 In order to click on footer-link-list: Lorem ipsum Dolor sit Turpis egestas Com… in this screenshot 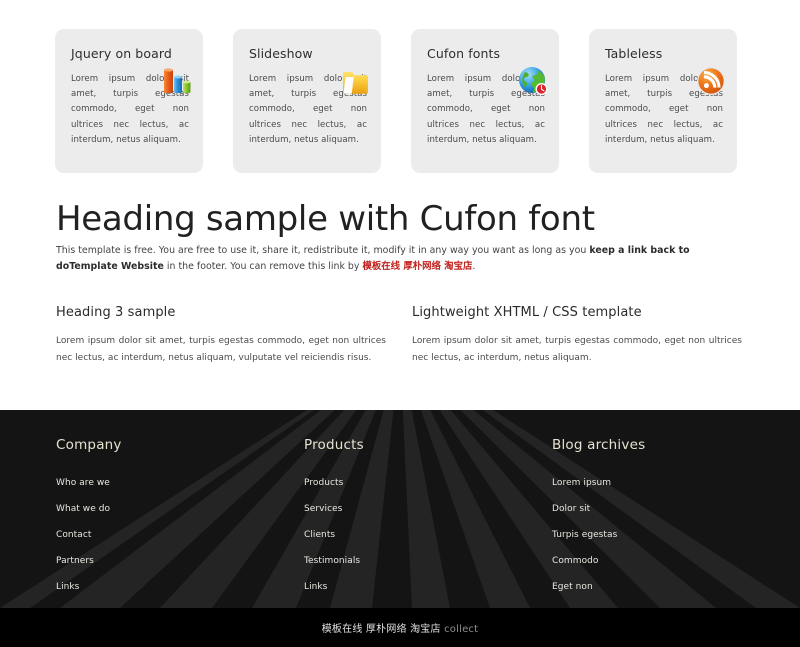, I will do `click(676, 532)`.